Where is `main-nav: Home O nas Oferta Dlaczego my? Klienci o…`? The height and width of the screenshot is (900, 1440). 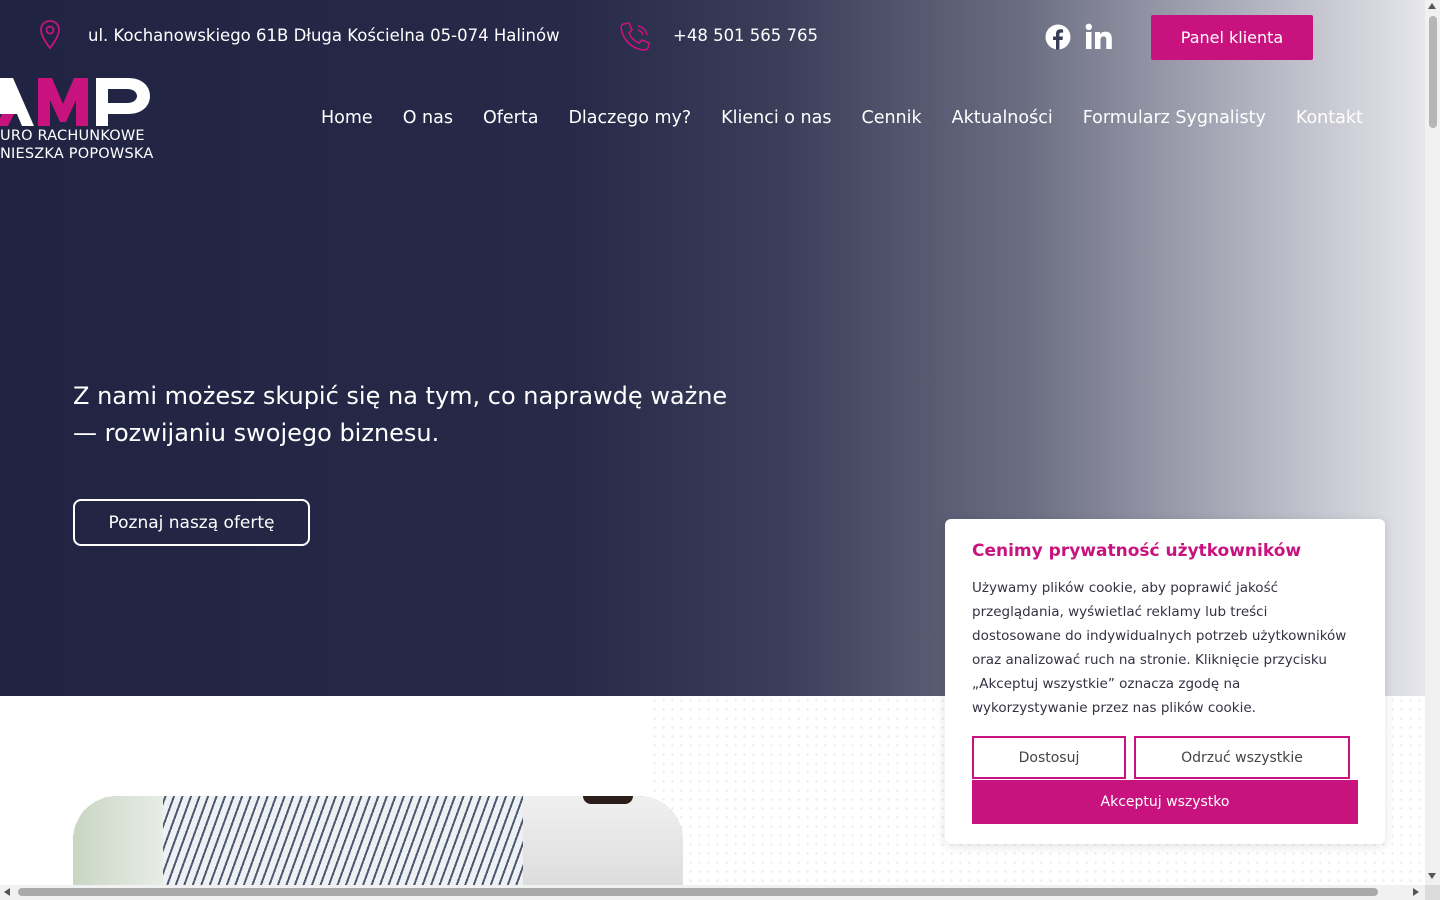
main-nav: Home O nas Oferta Dlaczego my? Klienci o… is located at coordinates (857, 118).